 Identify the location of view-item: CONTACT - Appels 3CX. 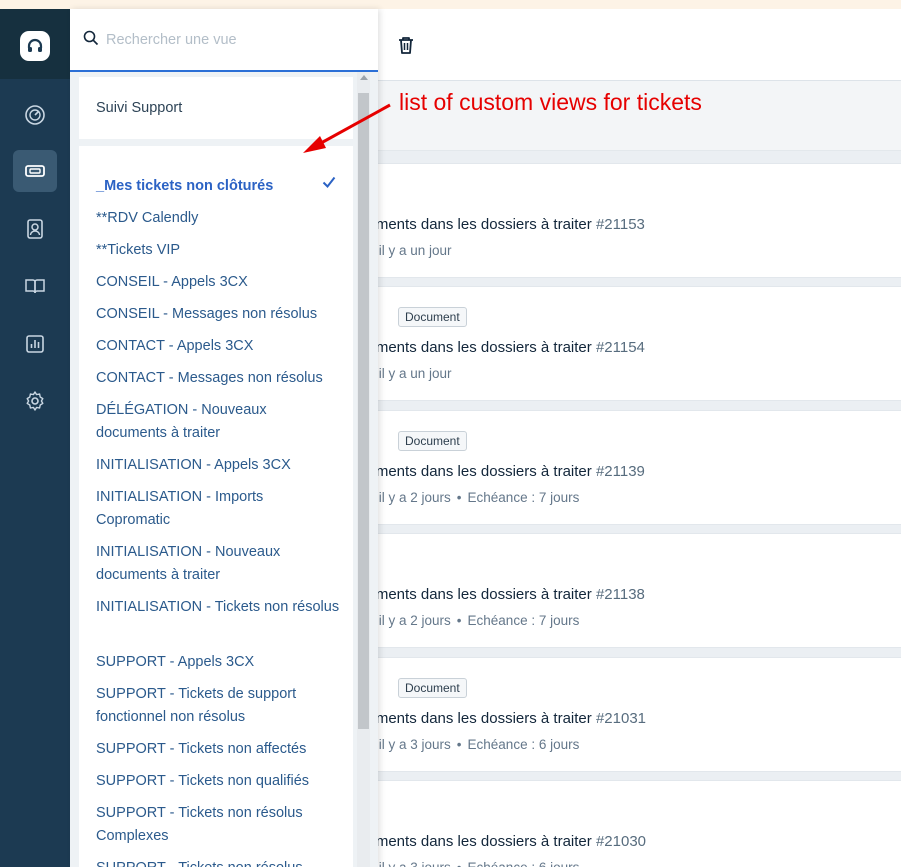
(218, 346).